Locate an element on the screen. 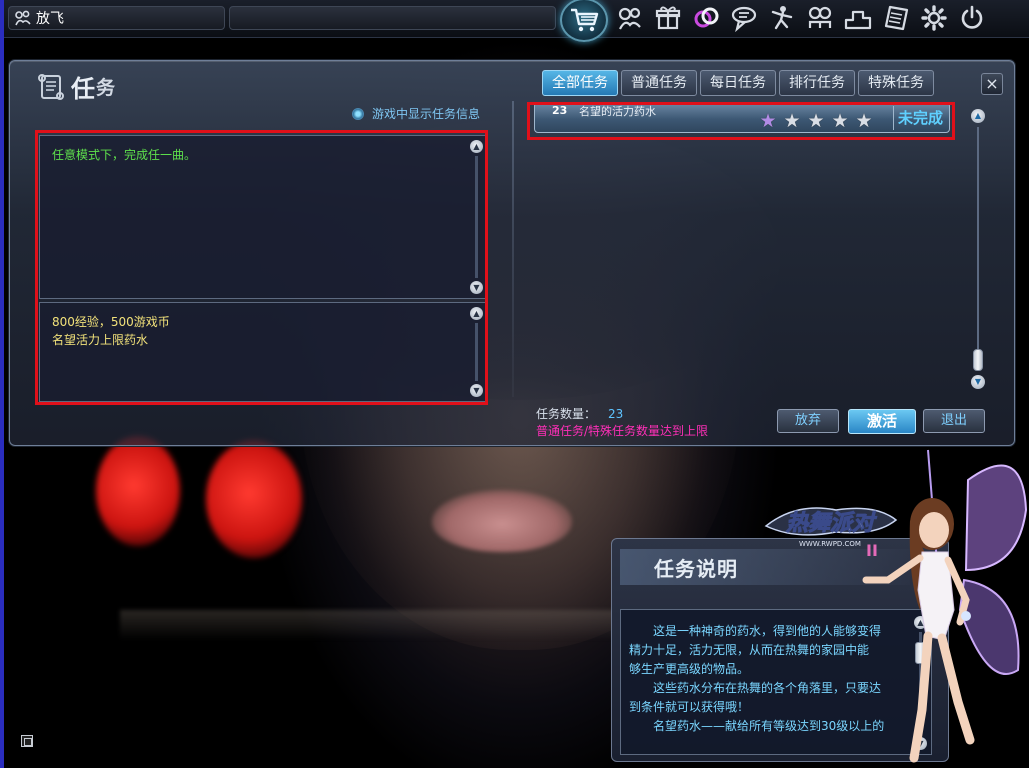 This screenshot has width=1029, height=768. chat-button is located at coordinates (743, 18).